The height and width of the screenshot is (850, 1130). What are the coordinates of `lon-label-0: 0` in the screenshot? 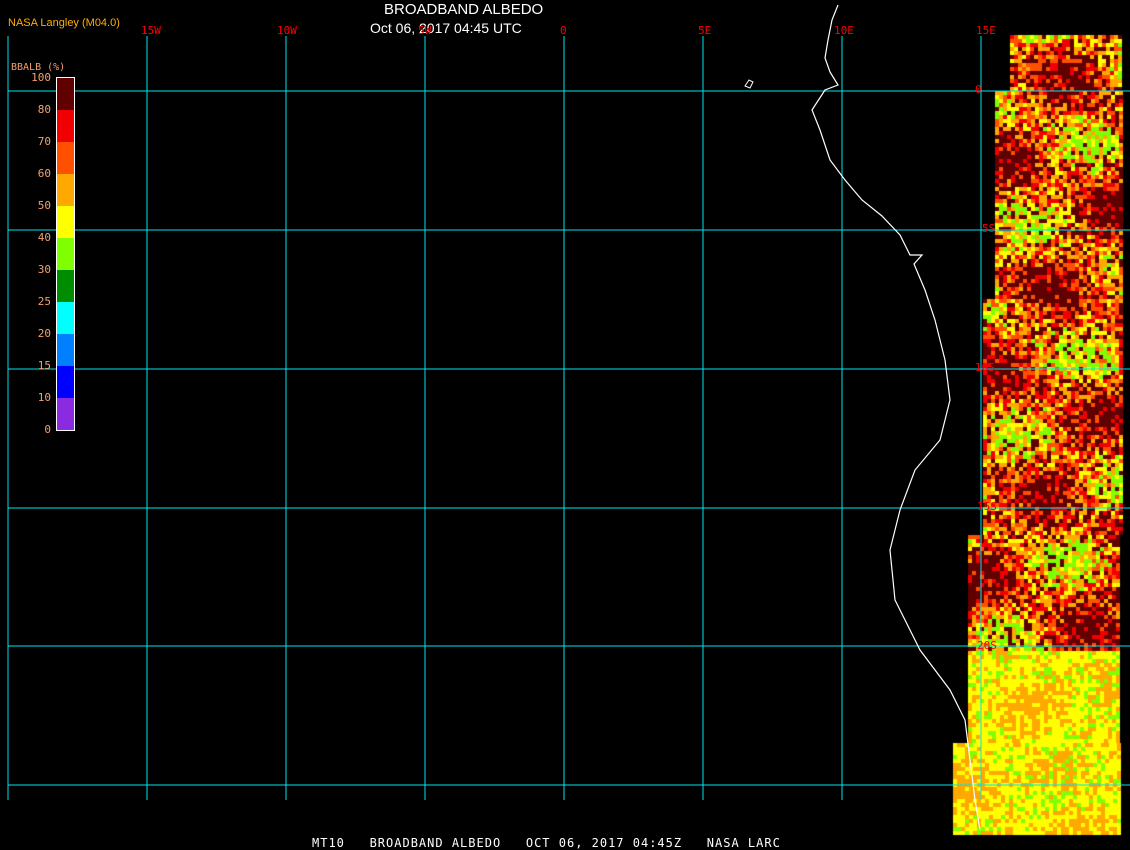 It's located at (563, 30).